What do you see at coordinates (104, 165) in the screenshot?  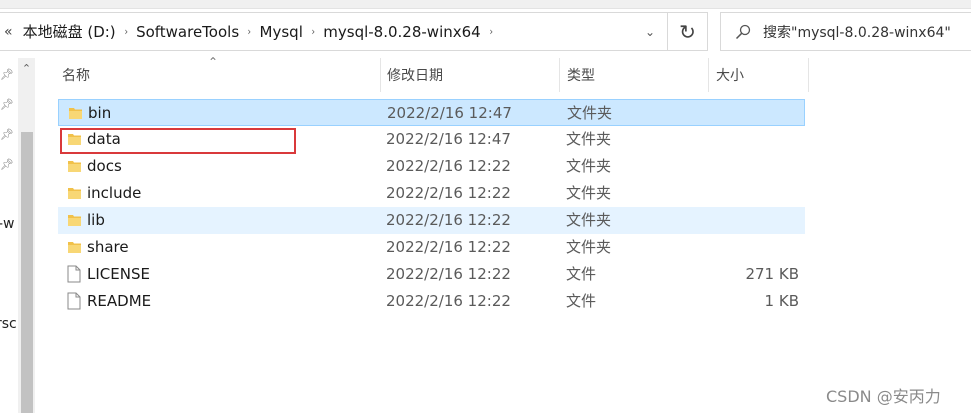 I see `file-name: docs` at bounding box center [104, 165].